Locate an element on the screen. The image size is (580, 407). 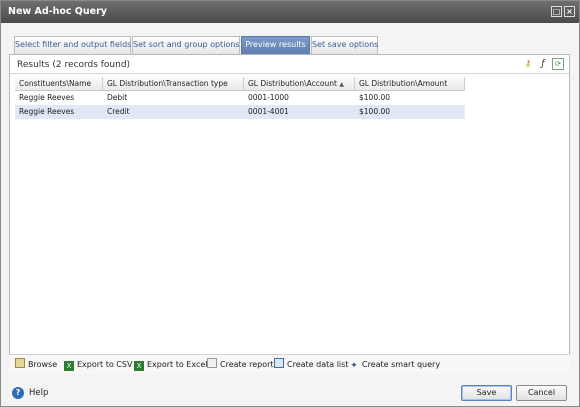
sort-ascending-icon: ▲ is located at coordinates (341, 84).